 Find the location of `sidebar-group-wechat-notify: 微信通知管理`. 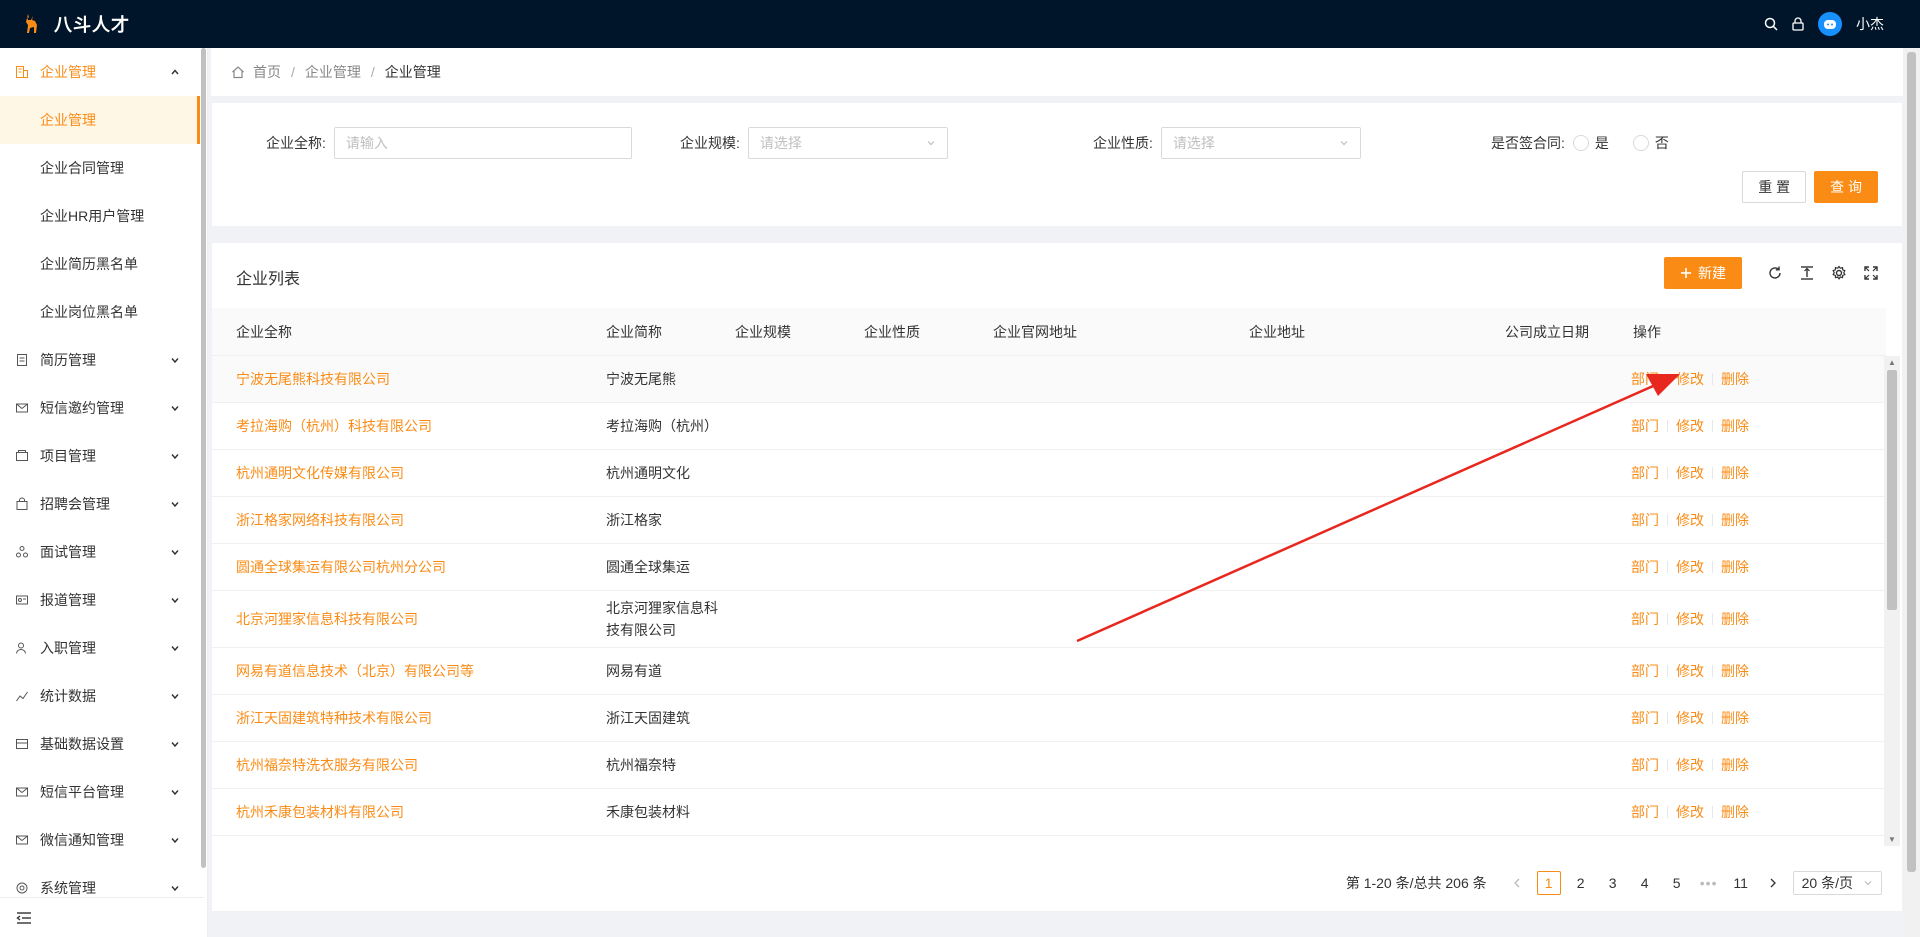

sidebar-group-wechat-notify: 微信通知管理 is located at coordinates (100, 840).